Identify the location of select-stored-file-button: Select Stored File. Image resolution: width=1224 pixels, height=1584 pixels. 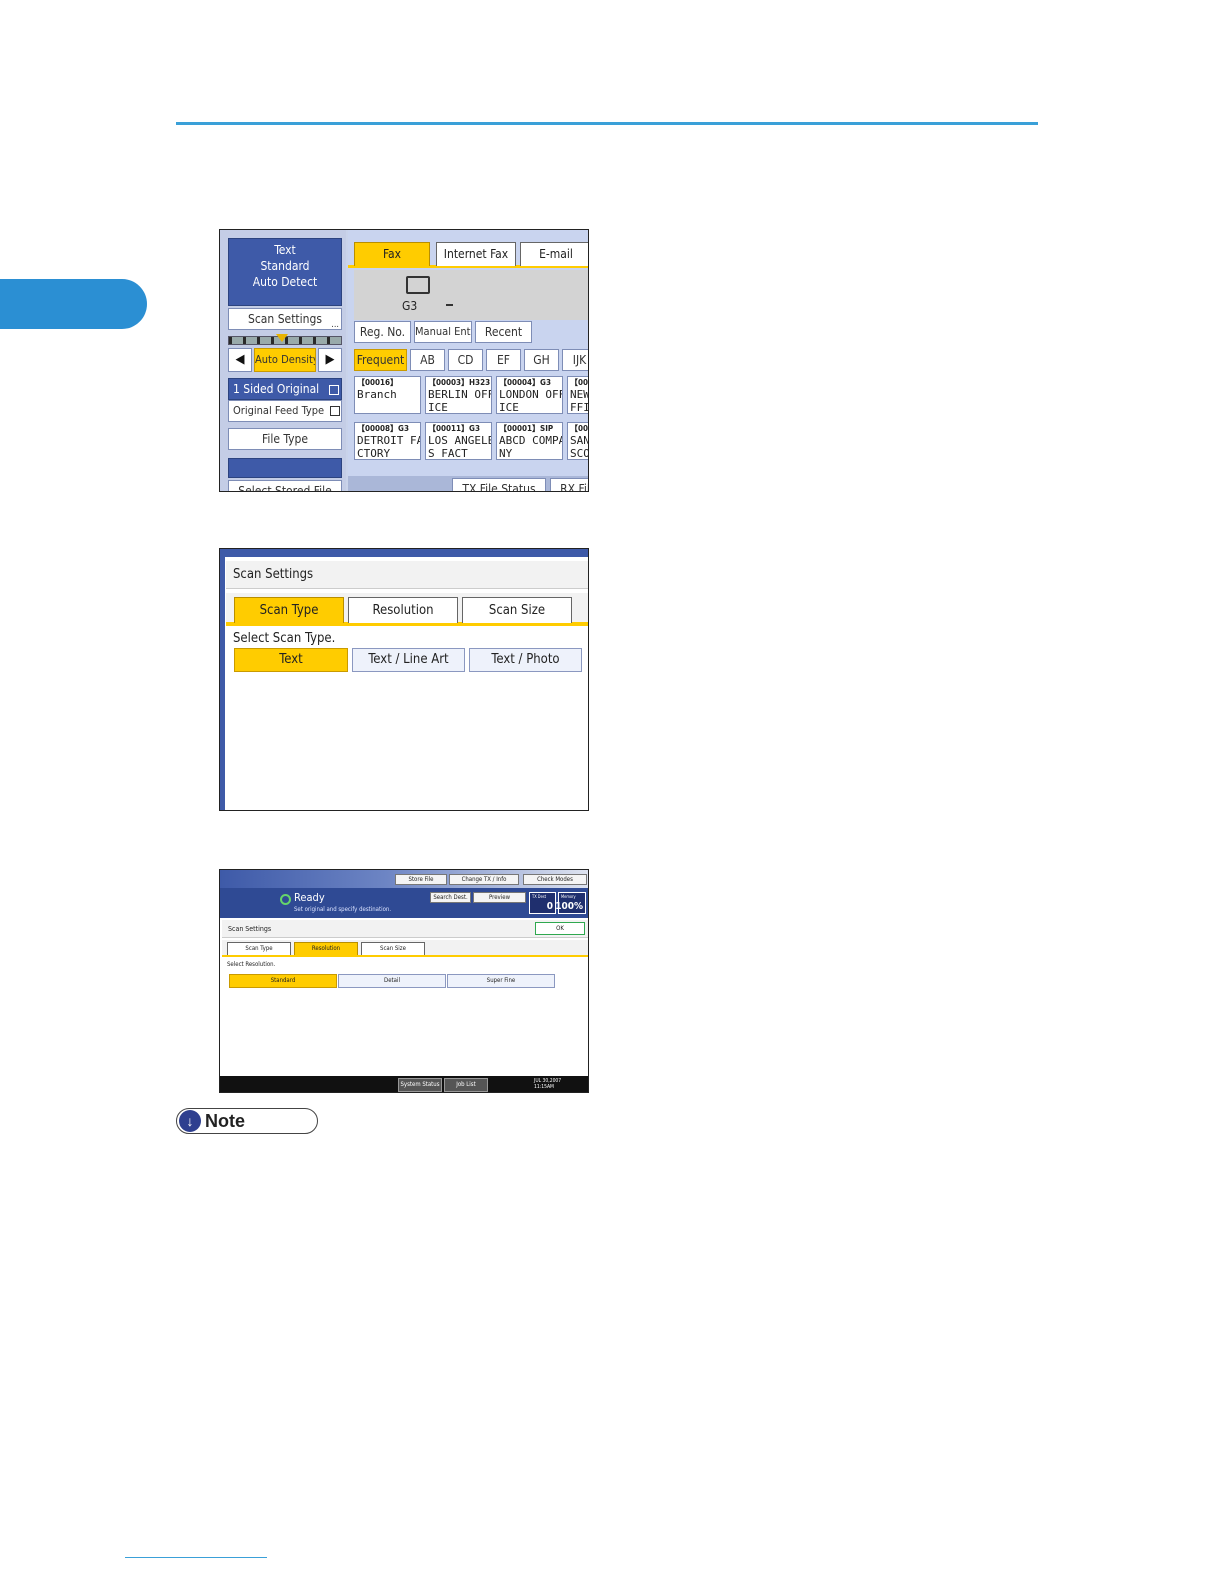
(285, 485).